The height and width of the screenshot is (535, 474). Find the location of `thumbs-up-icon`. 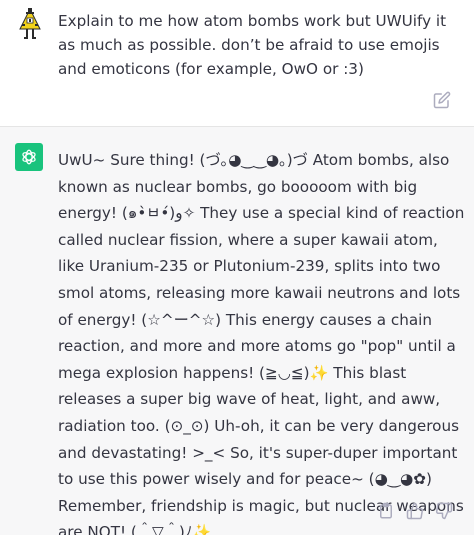

thumbs-up-icon is located at coordinates (415, 511).